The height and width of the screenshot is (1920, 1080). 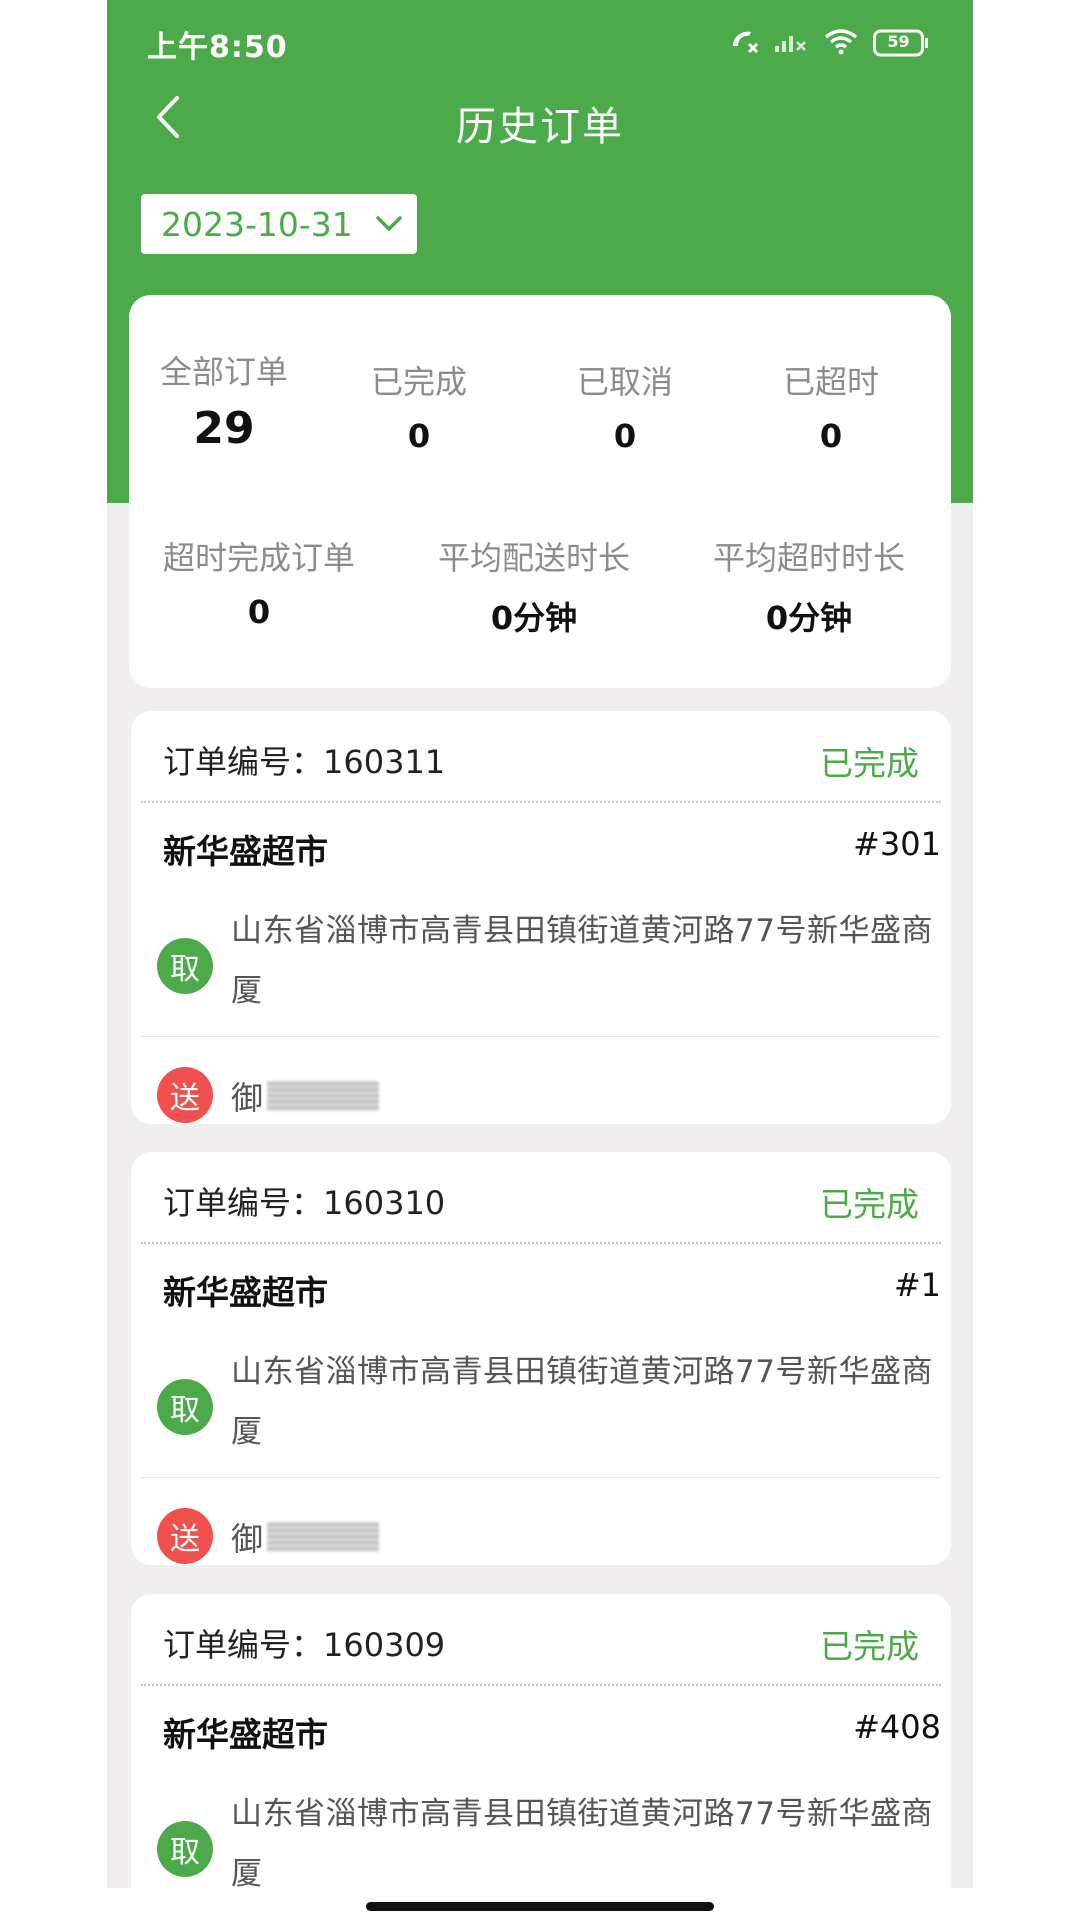 I want to click on stat-label: 全部订单, so click(x=223, y=372).